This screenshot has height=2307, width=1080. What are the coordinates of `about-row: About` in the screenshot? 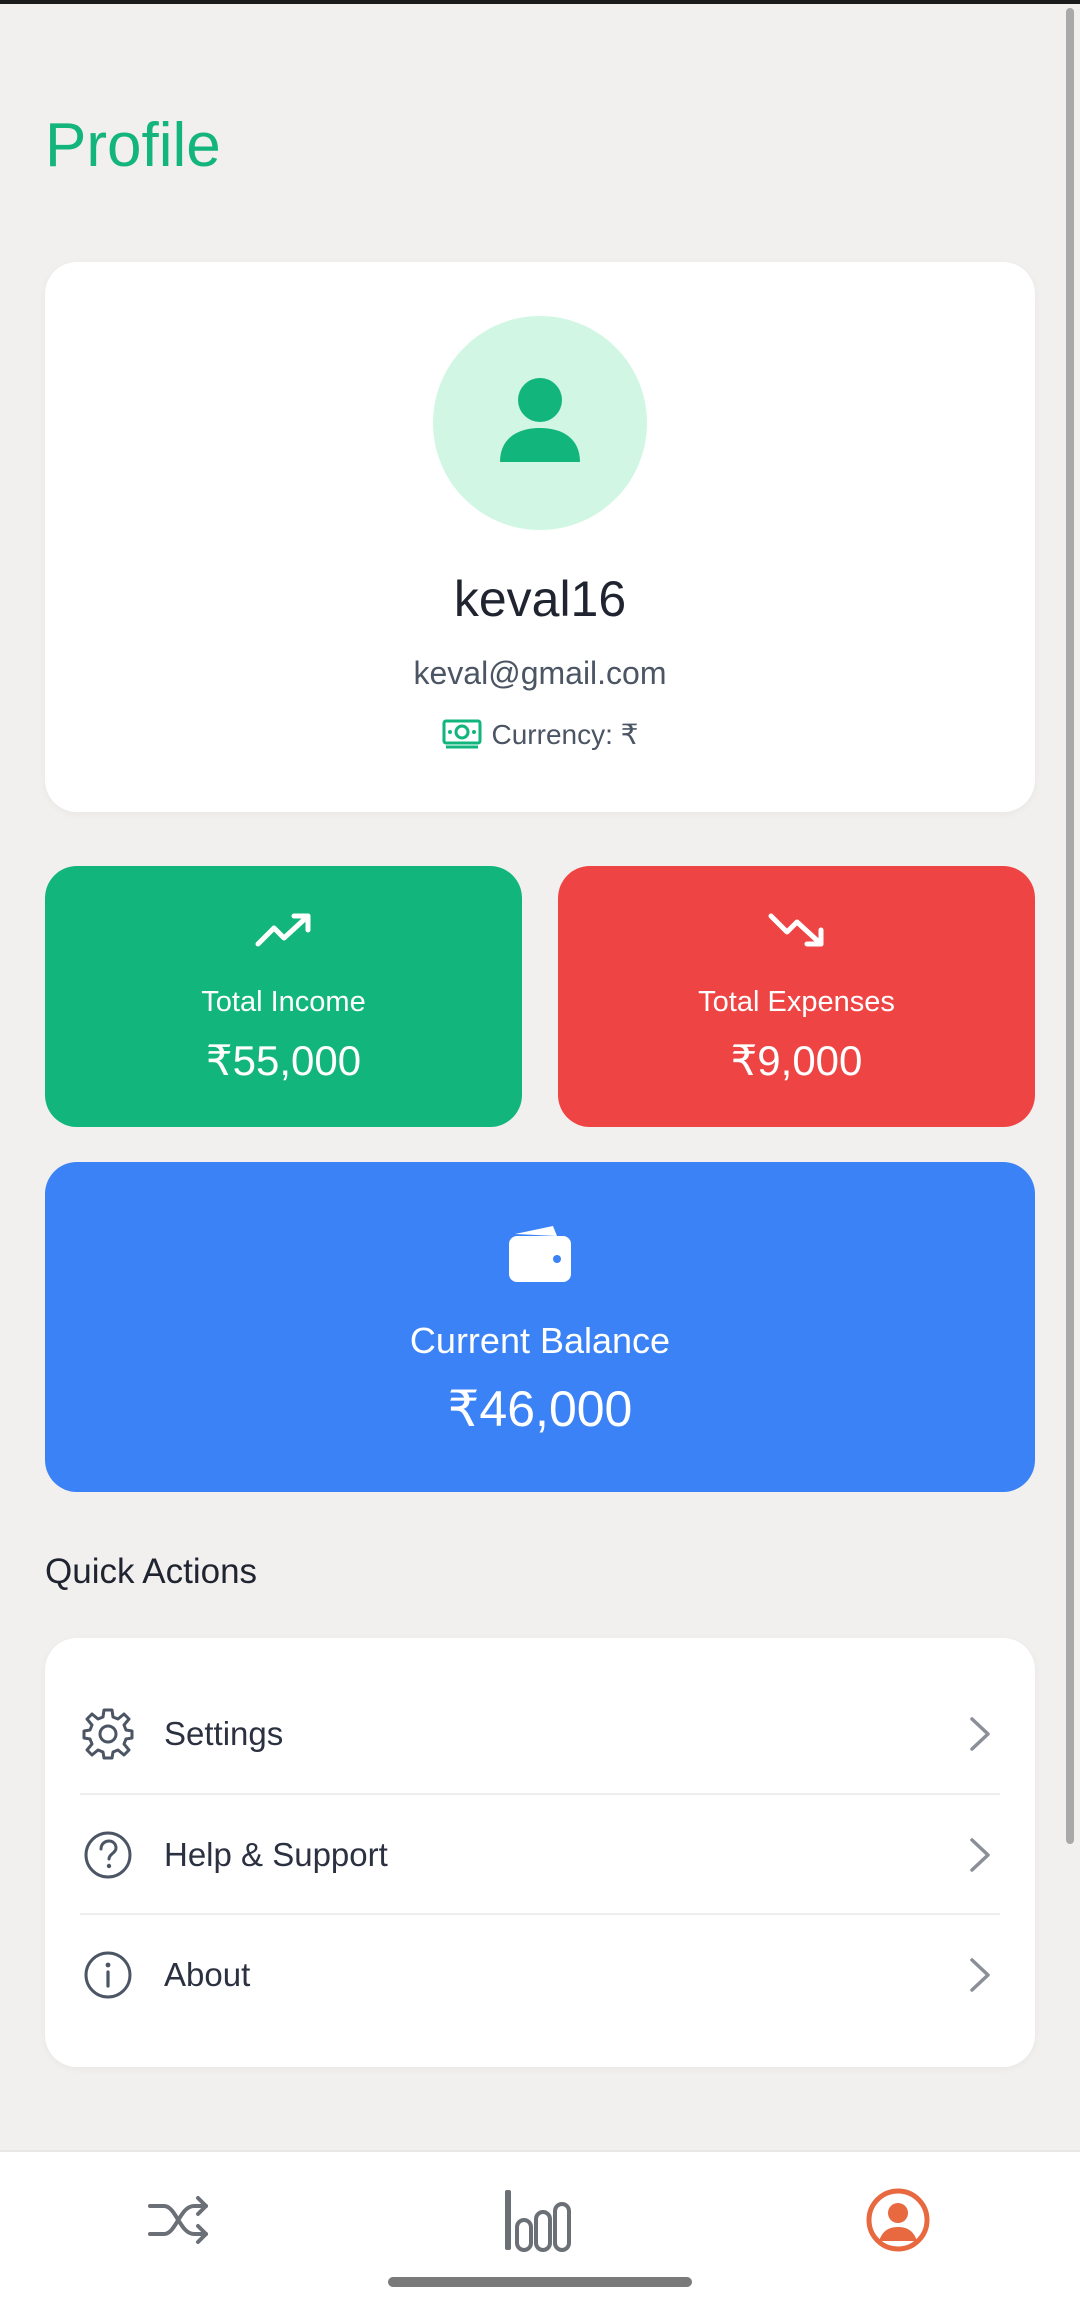 It's located at (540, 1975).